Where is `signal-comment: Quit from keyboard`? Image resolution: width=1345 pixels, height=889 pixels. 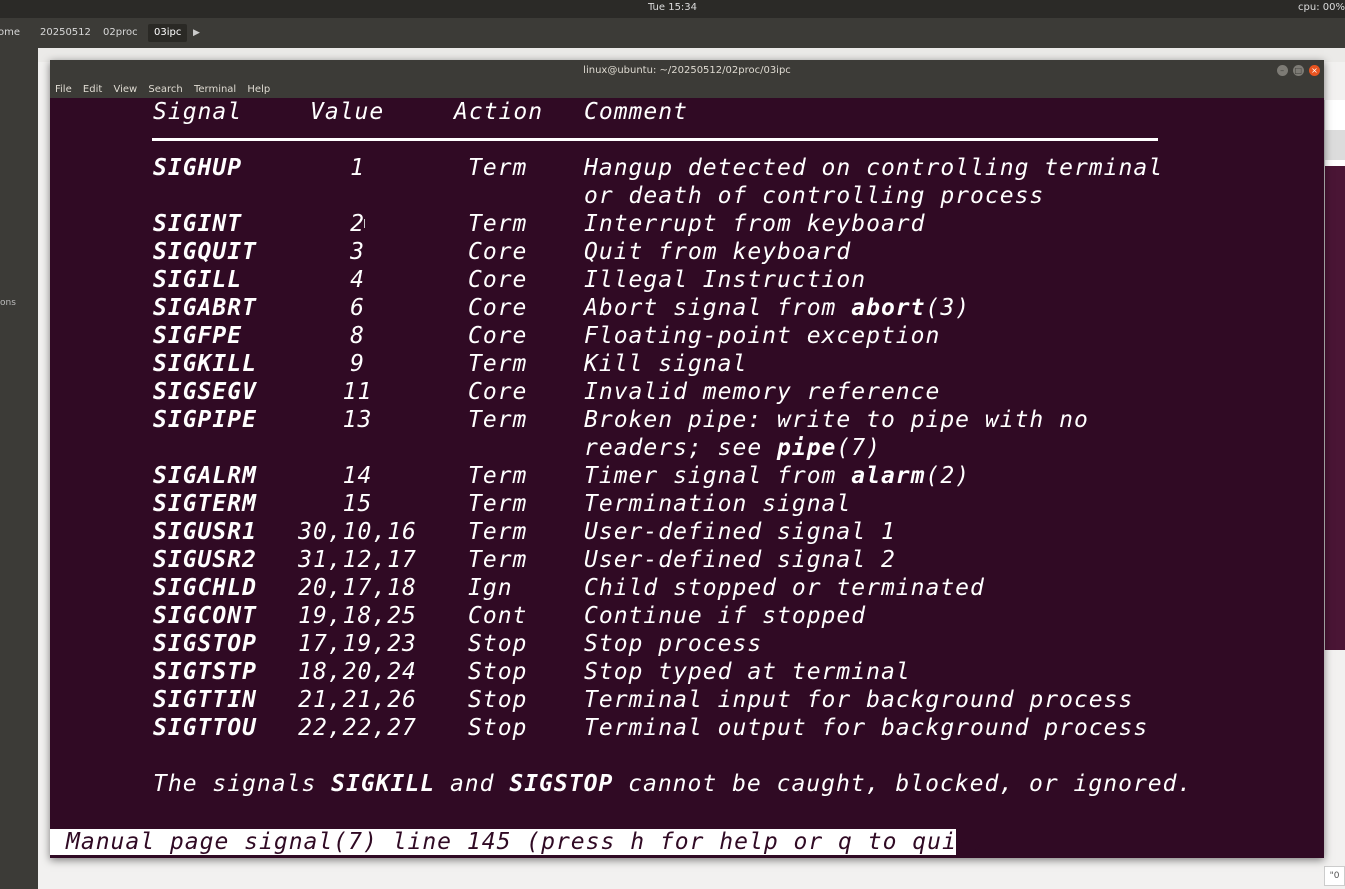
signal-comment: Quit from keyboard is located at coordinates (718, 252).